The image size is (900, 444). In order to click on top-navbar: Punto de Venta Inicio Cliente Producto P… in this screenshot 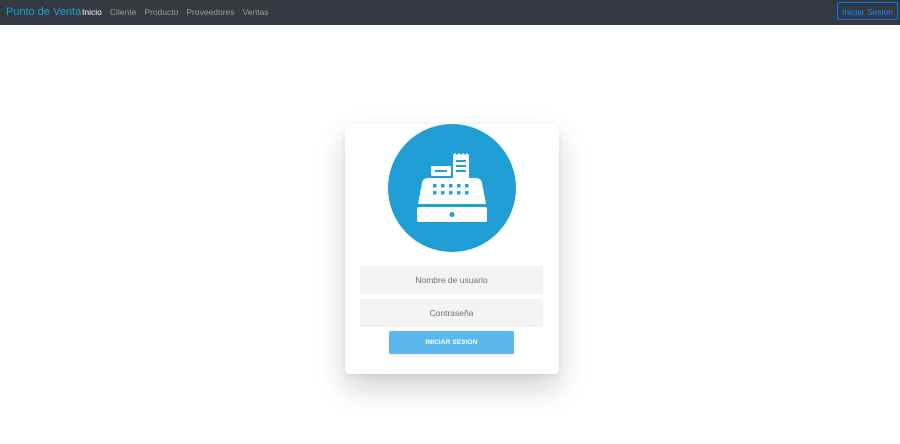, I will do `click(450, 12)`.